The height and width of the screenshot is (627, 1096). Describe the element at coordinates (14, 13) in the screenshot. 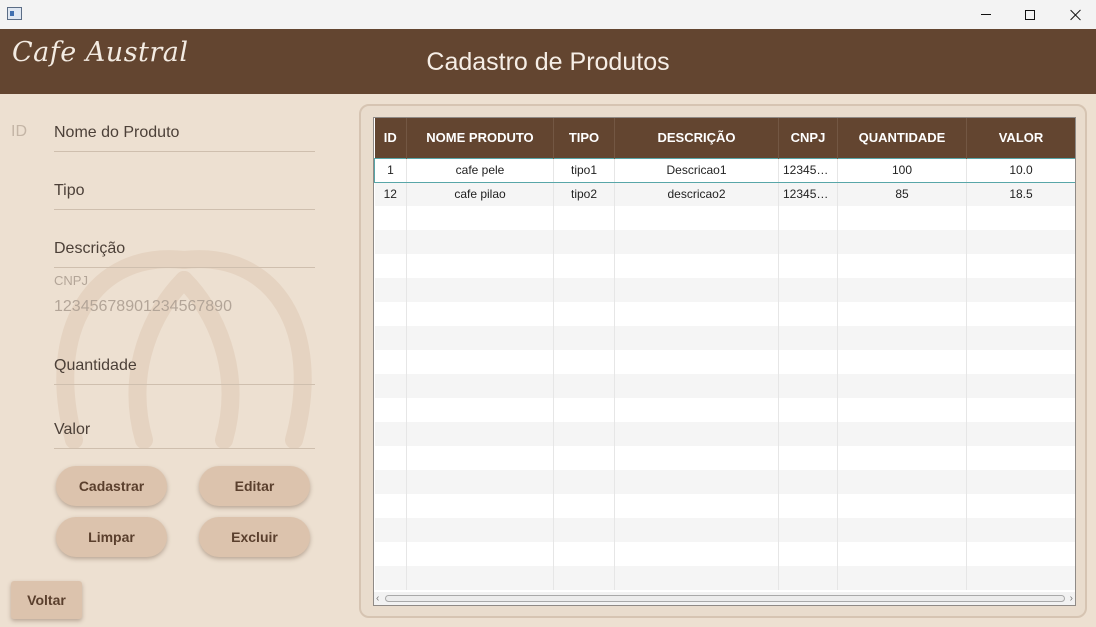

I see `app-icon` at that location.